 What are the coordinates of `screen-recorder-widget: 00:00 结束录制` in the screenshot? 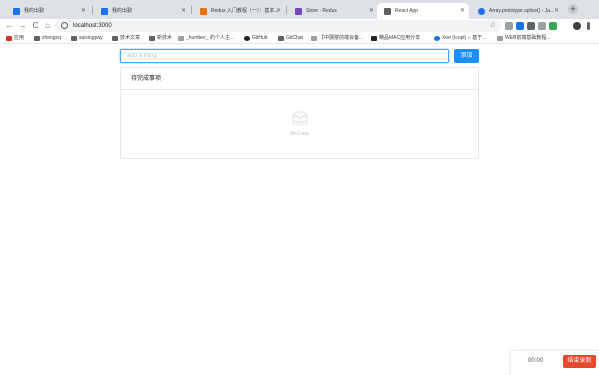 It's located at (555, 363).